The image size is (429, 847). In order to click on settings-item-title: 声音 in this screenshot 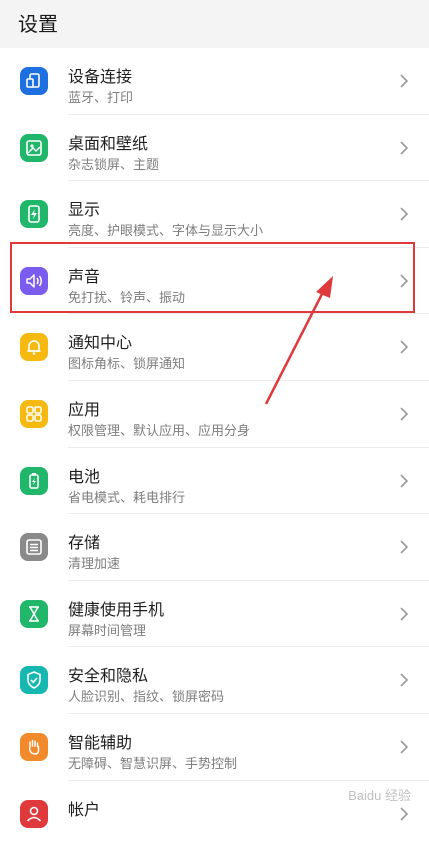, I will do `click(84, 276)`.